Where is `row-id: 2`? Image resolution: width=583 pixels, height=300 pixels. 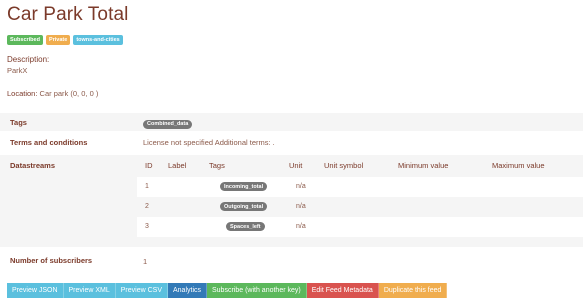
row-id: 2 is located at coordinates (147, 206).